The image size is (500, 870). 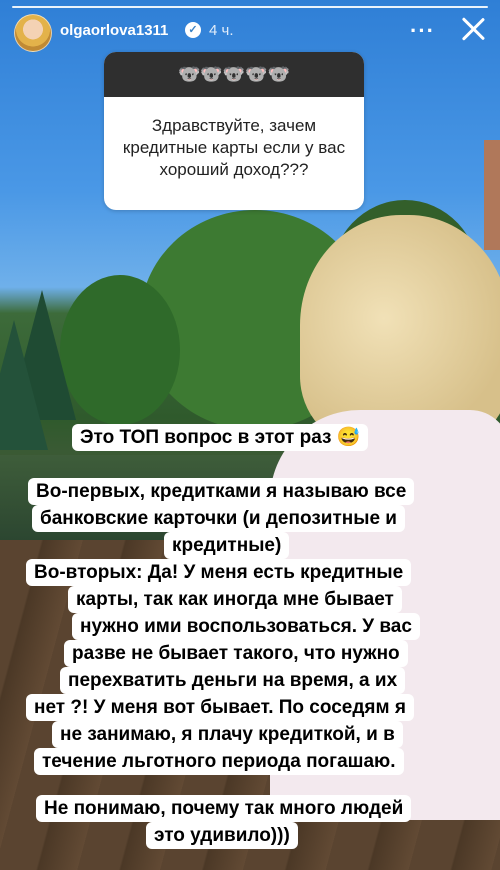 What do you see at coordinates (234, 147) in the screenshot?
I see `question-line: кредитные карты если у вас` at bounding box center [234, 147].